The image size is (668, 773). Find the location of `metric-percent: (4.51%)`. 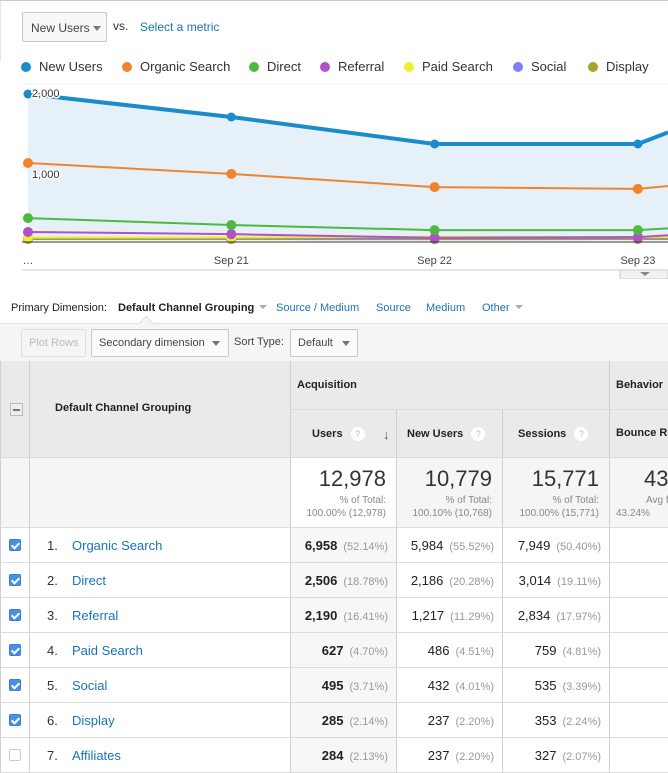

metric-percent: (4.51%) is located at coordinates (474, 652).